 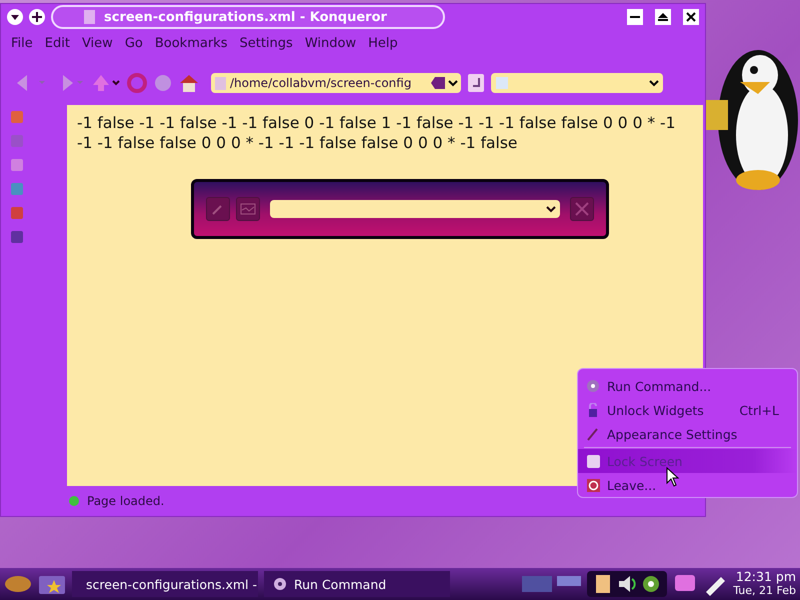 I want to click on graph-button, so click(x=248, y=209).